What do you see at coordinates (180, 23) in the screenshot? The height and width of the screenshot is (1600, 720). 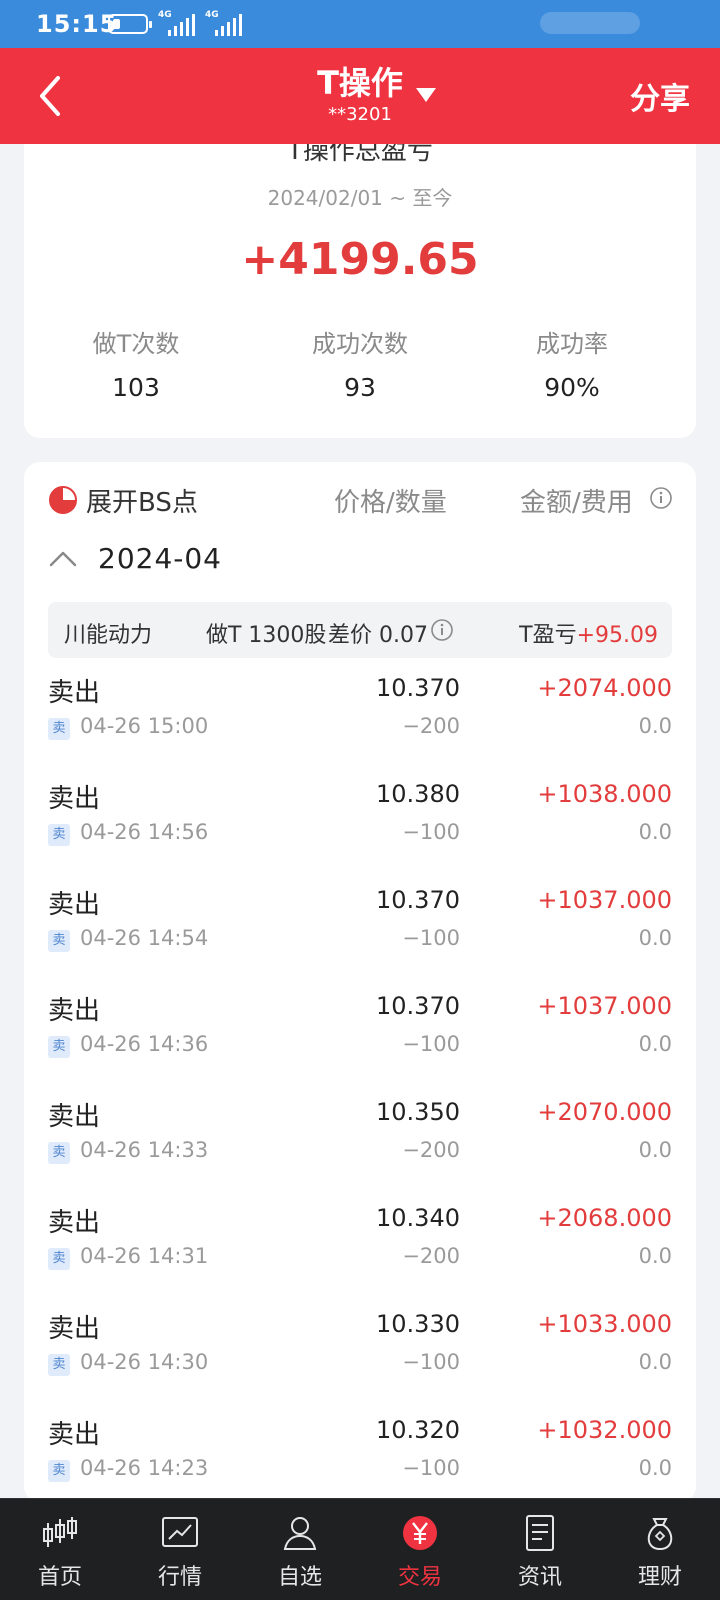 I see `signal-icon: 4G` at bounding box center [180, 23].